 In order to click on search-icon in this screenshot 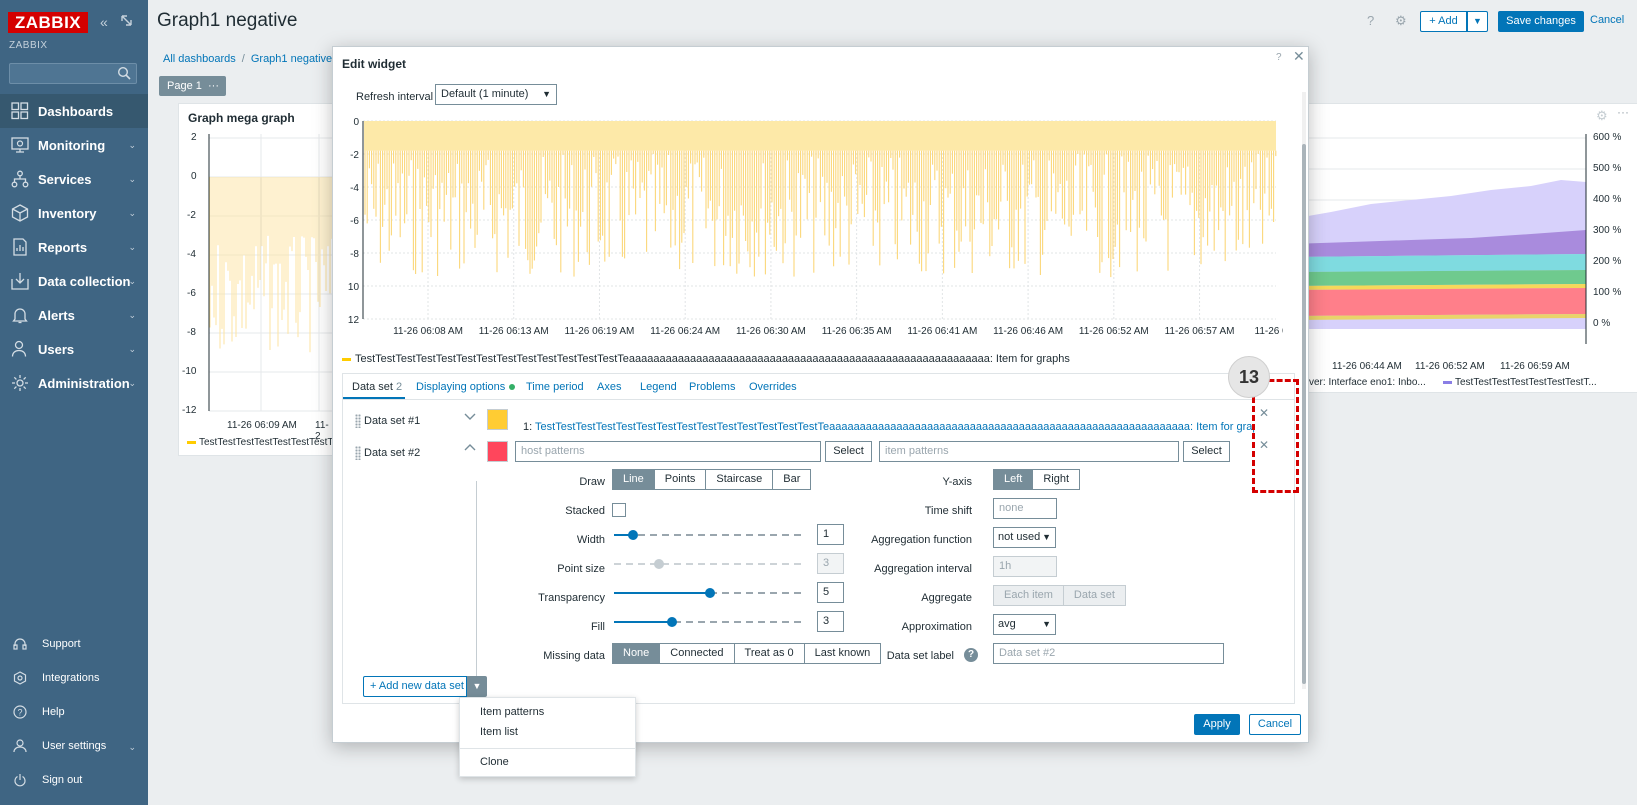, I will do `click(124, 74)`.